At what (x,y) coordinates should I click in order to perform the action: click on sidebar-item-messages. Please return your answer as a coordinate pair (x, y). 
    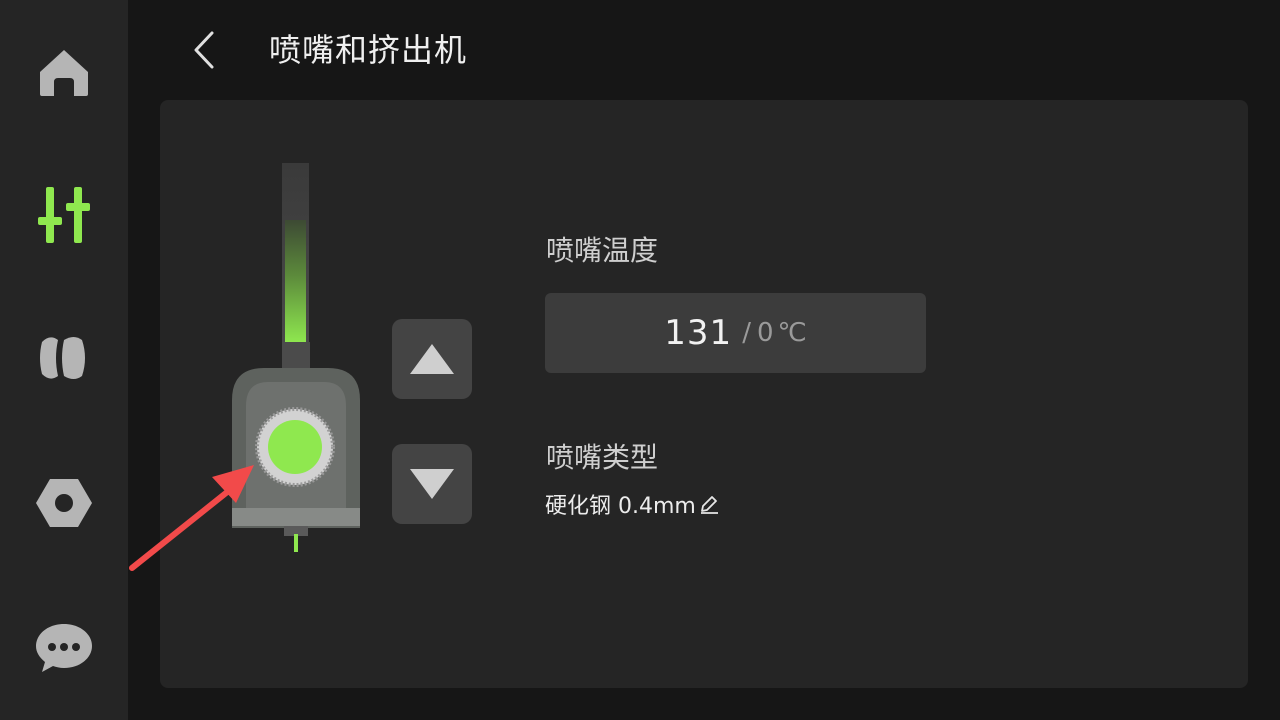
    Looking at the image, I should click on (64, 648).